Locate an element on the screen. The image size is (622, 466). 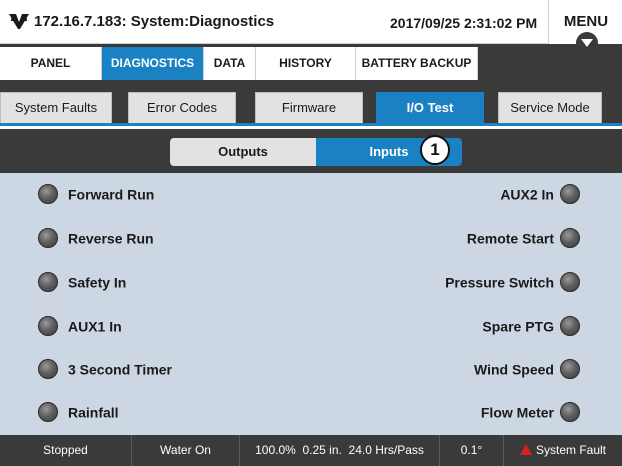
input-row-forward-run: Forward Run is located at coordinates (168, 193).